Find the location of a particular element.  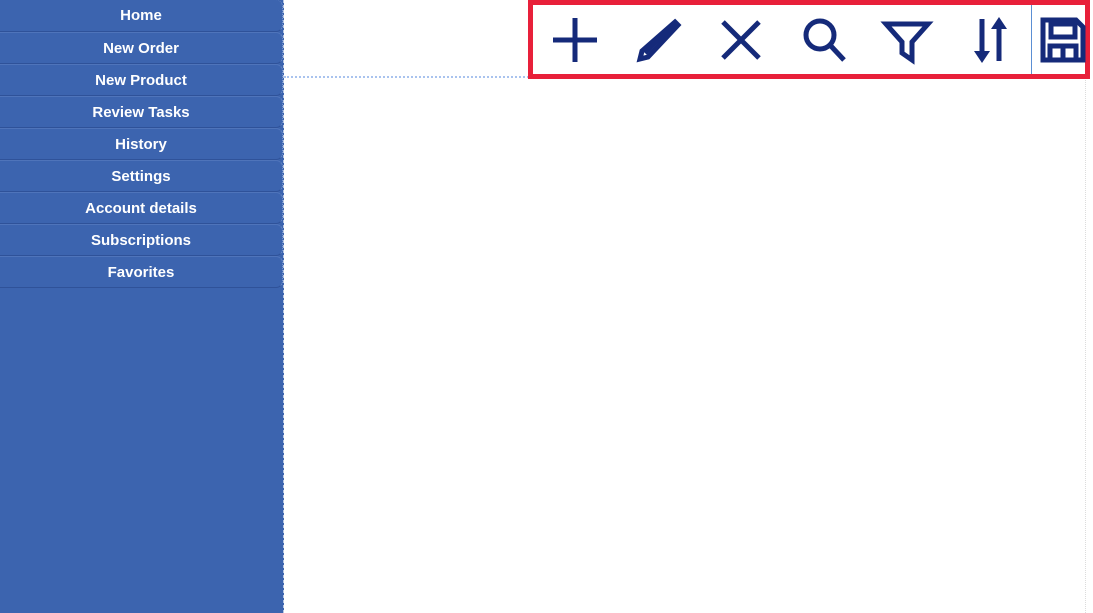

page-right-edge-guide is located at coordinates (1085, 306).